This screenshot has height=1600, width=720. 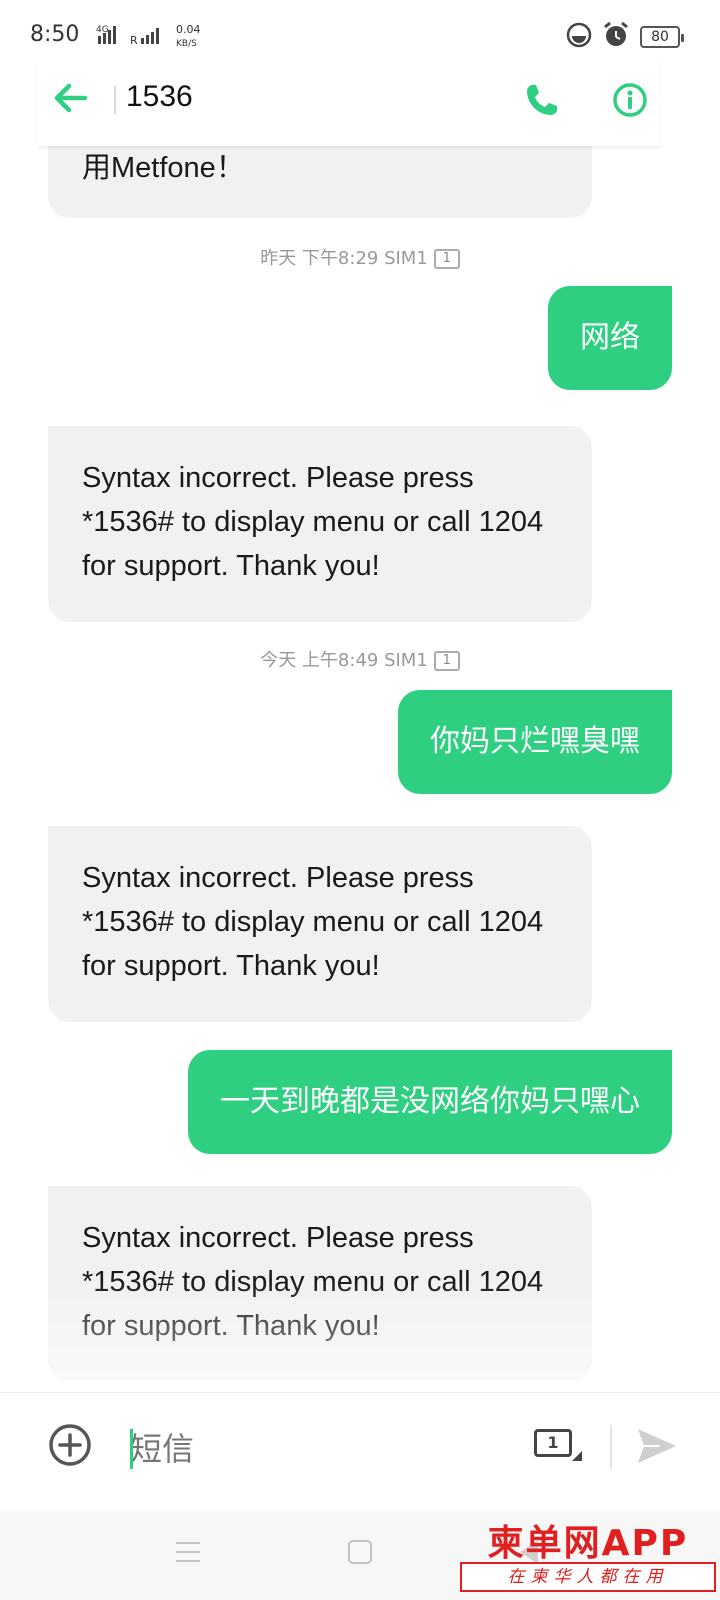 I want to click on sent-message: 你妈只烂嘿臭嘿, so click(x=535, y=742).